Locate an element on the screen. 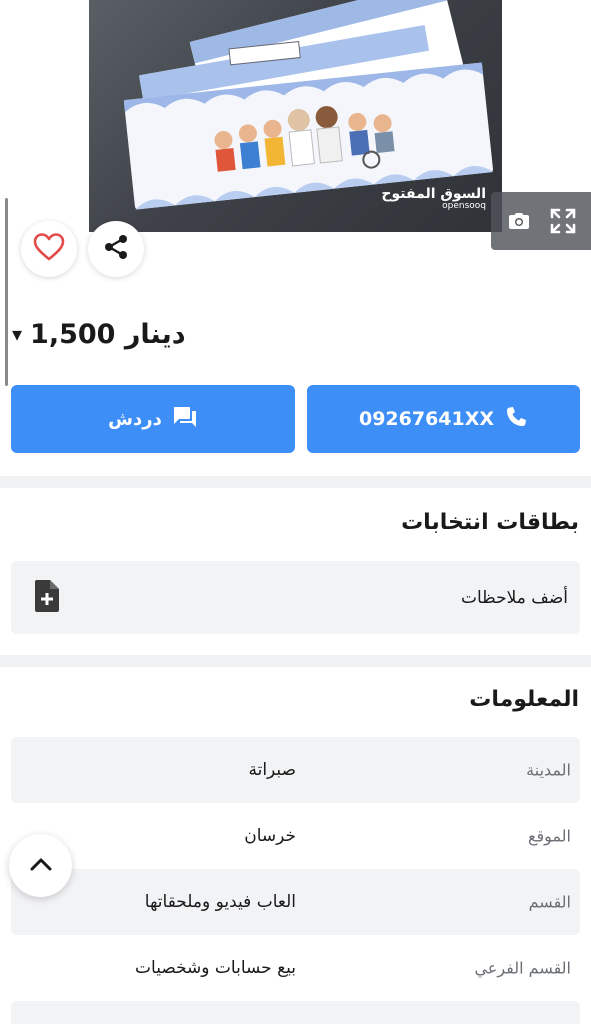  photo-controls is located at coordinates (541, 221).